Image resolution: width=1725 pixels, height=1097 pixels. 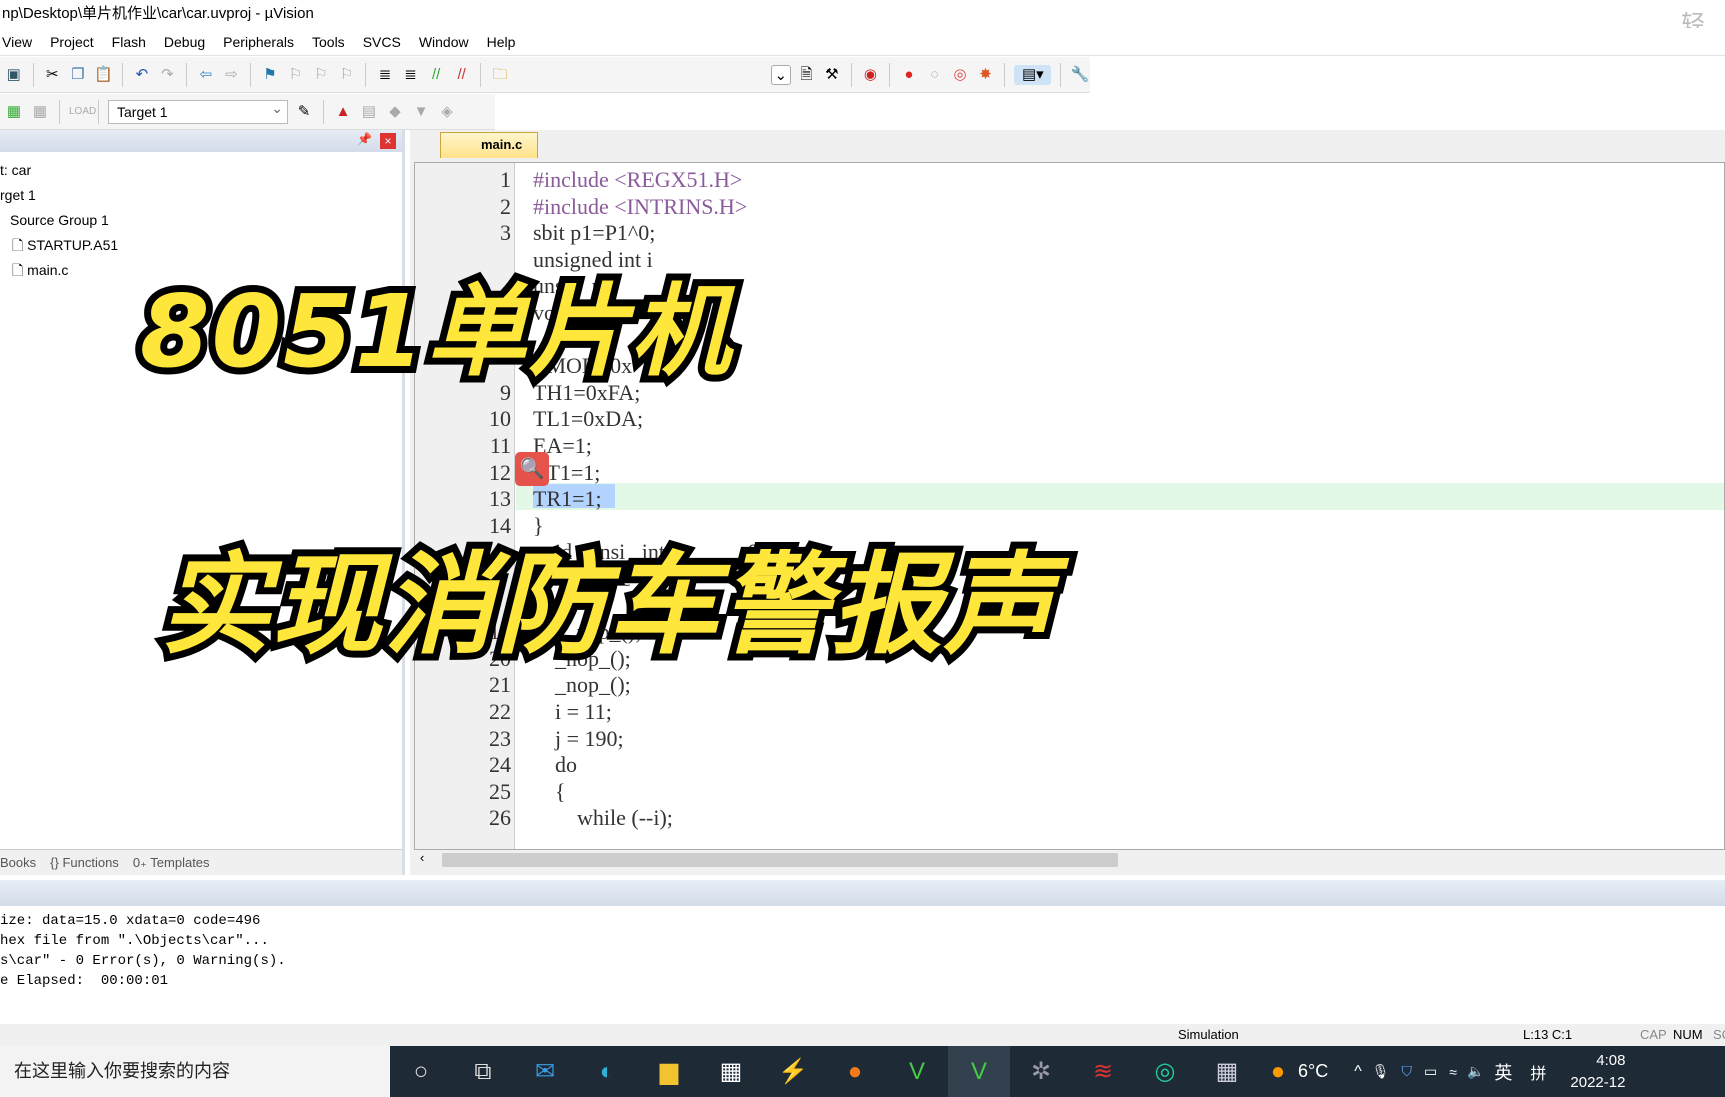 What do you see at coordinates (935, 75) in the screenshot?
I see `disable-breakpoint-icon: ○` at bounding box center [935, 75].